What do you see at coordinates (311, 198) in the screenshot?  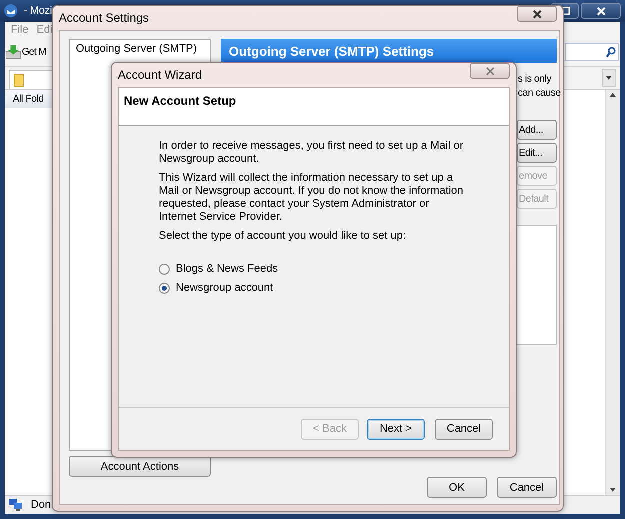 I see `info-paragraph: This Wizard will collect the information necessary to set up a Mail or Newsgroup account. If you do not know the information requested, please contact your System Administrator or Internet Service Provider.` at bounding box center [311, 198].